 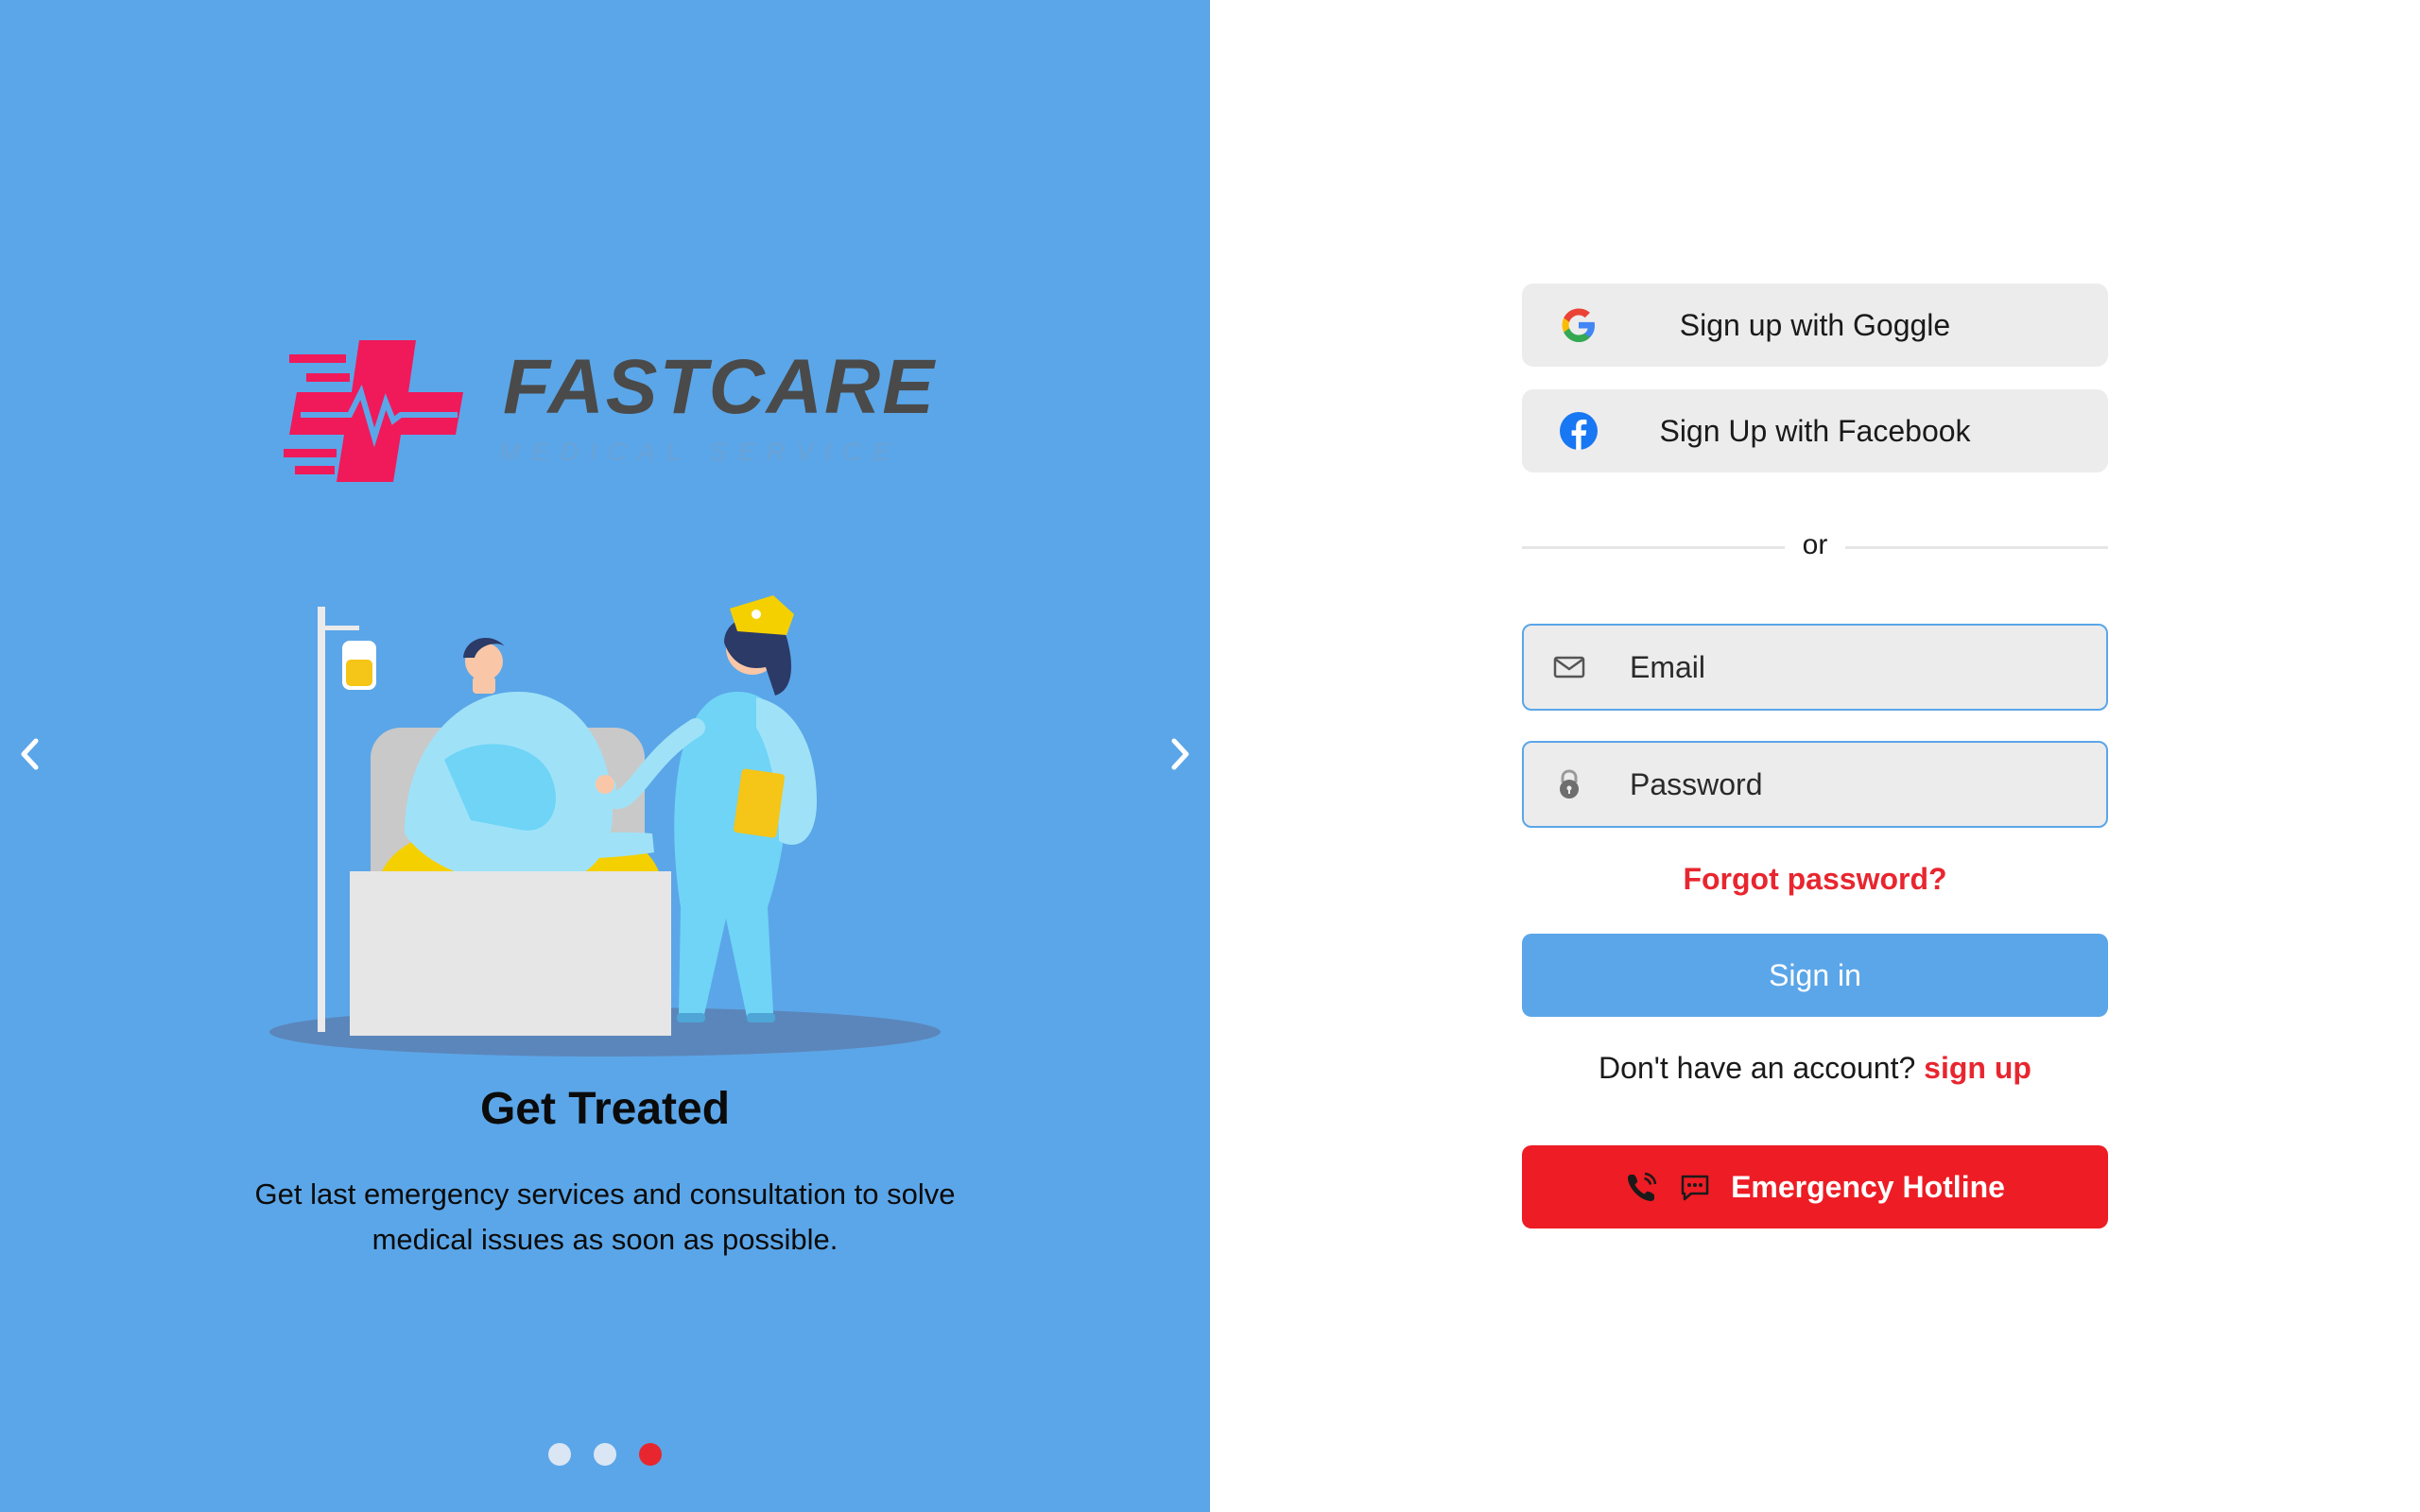 I want to click on email-field, so click(x=1815, y=667).